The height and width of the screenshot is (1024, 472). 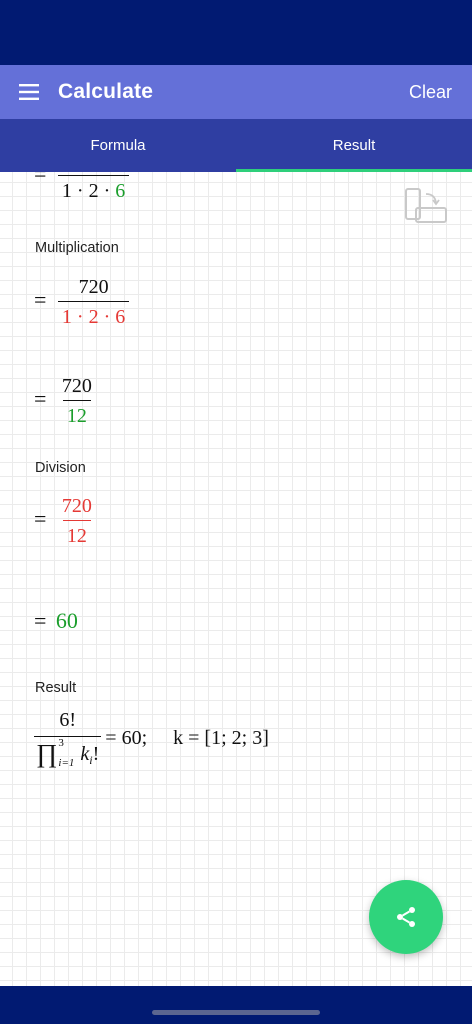 What do you see at coordinates (354, 145) in the screenshot?
I see `tab-result: Result` at bounding box center [354, 145].